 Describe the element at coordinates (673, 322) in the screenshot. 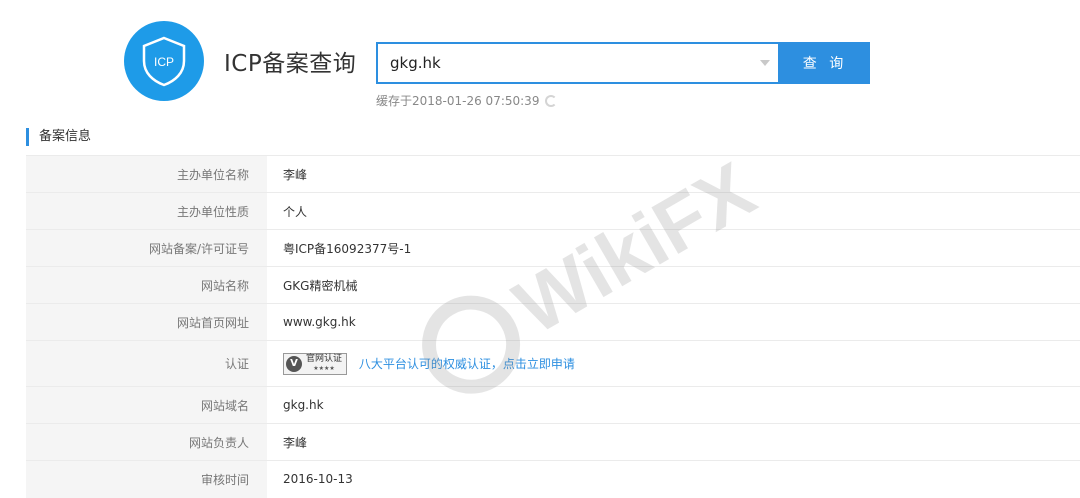

I see `row-value: www.gkg.hk` at that location.